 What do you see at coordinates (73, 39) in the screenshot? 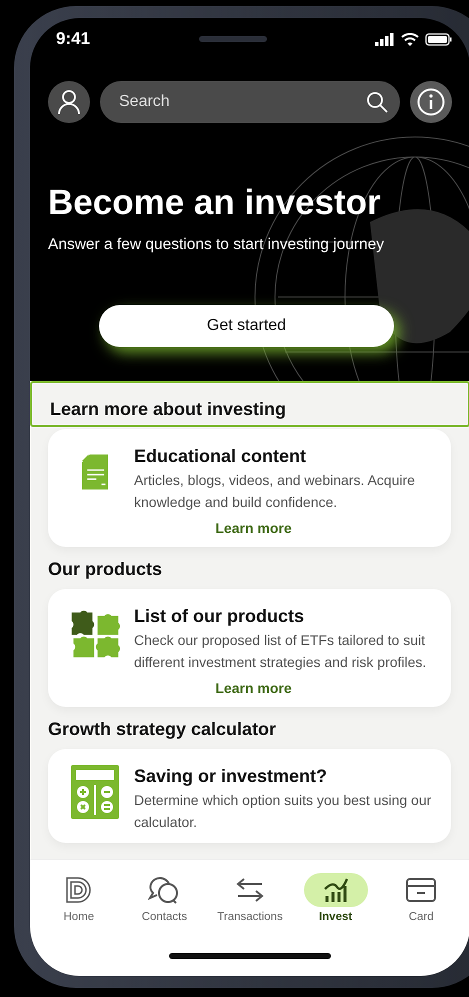
I see `status-time: 9:41` at bounding box center [73, 39].